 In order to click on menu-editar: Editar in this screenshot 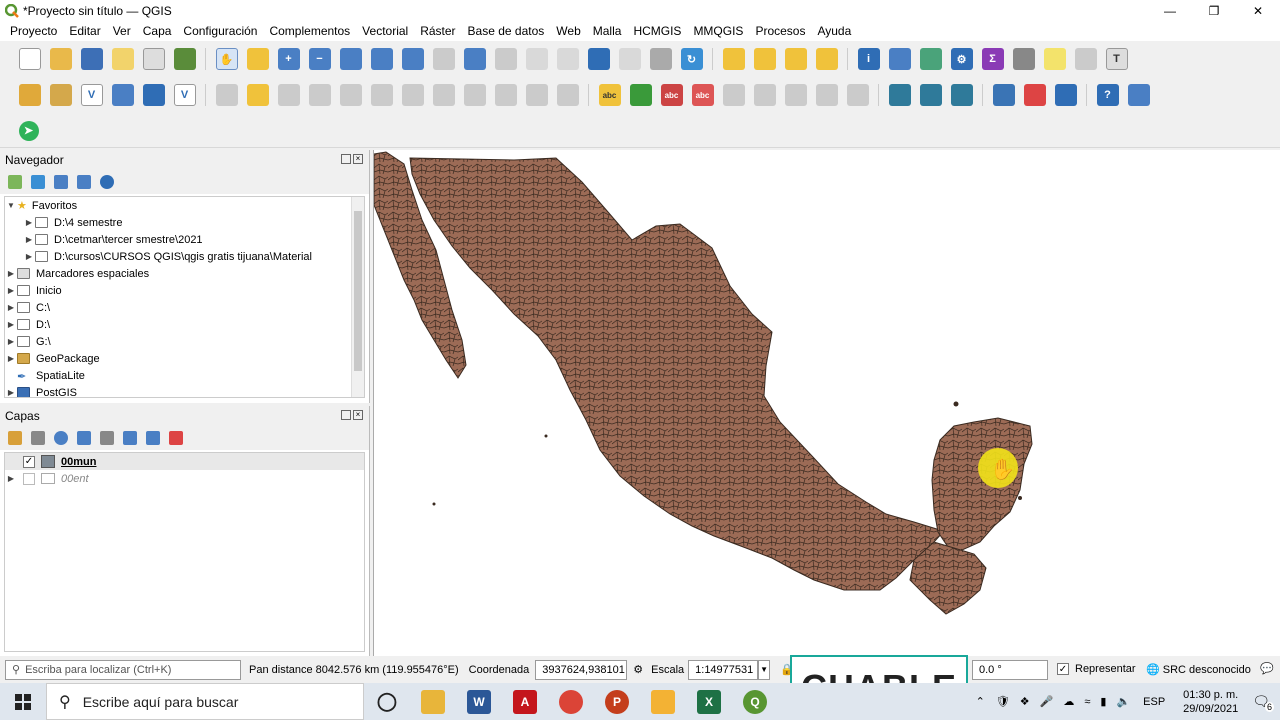, I will do `click(84, 31)`.